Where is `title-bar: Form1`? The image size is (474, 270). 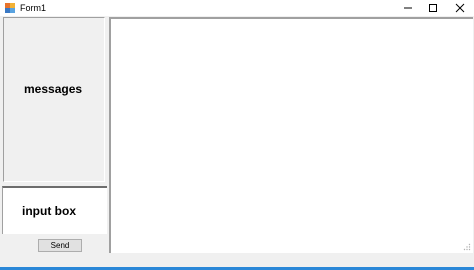 title-bar: Form1 is located at coordinates (237, 8).